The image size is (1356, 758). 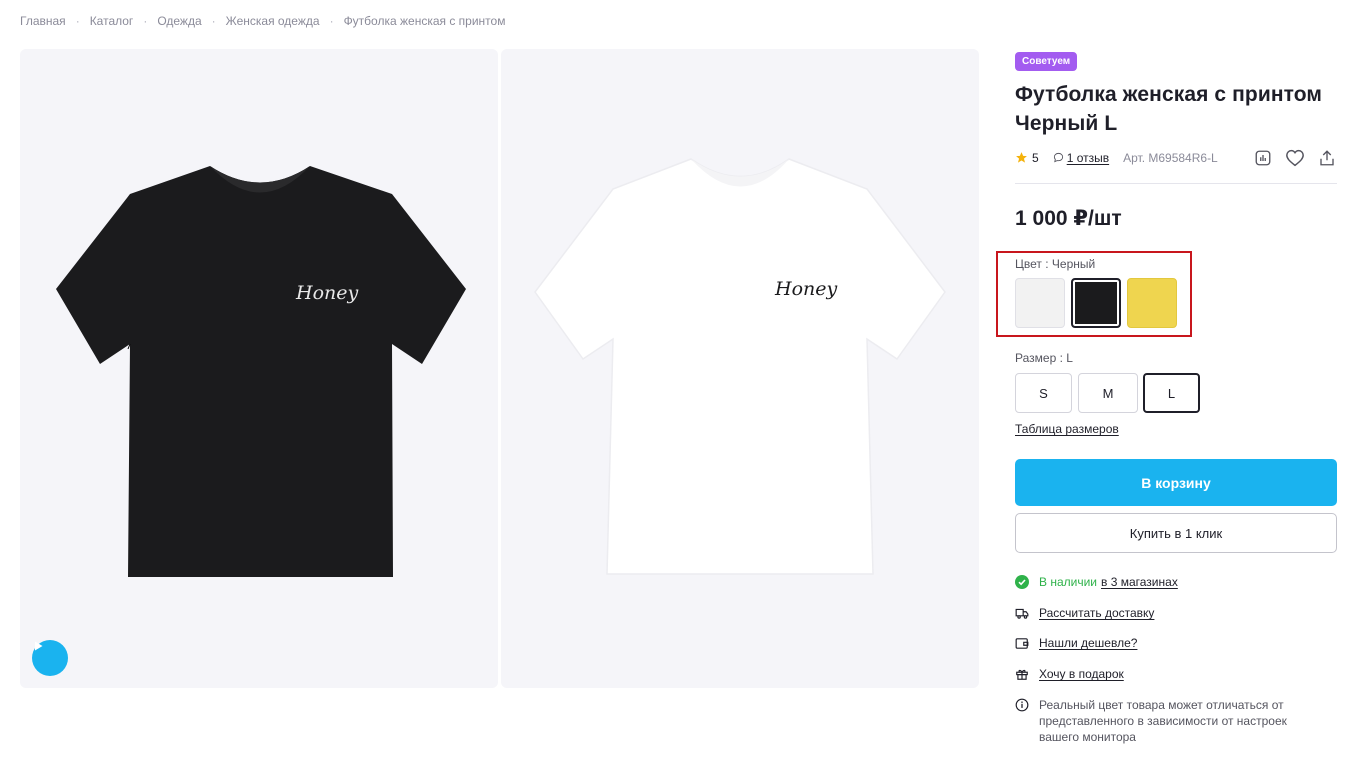 What do you see at coordinates (1058, 157) in the screenshot?
I see `comment-icon` at bounding box center [1058, 157].